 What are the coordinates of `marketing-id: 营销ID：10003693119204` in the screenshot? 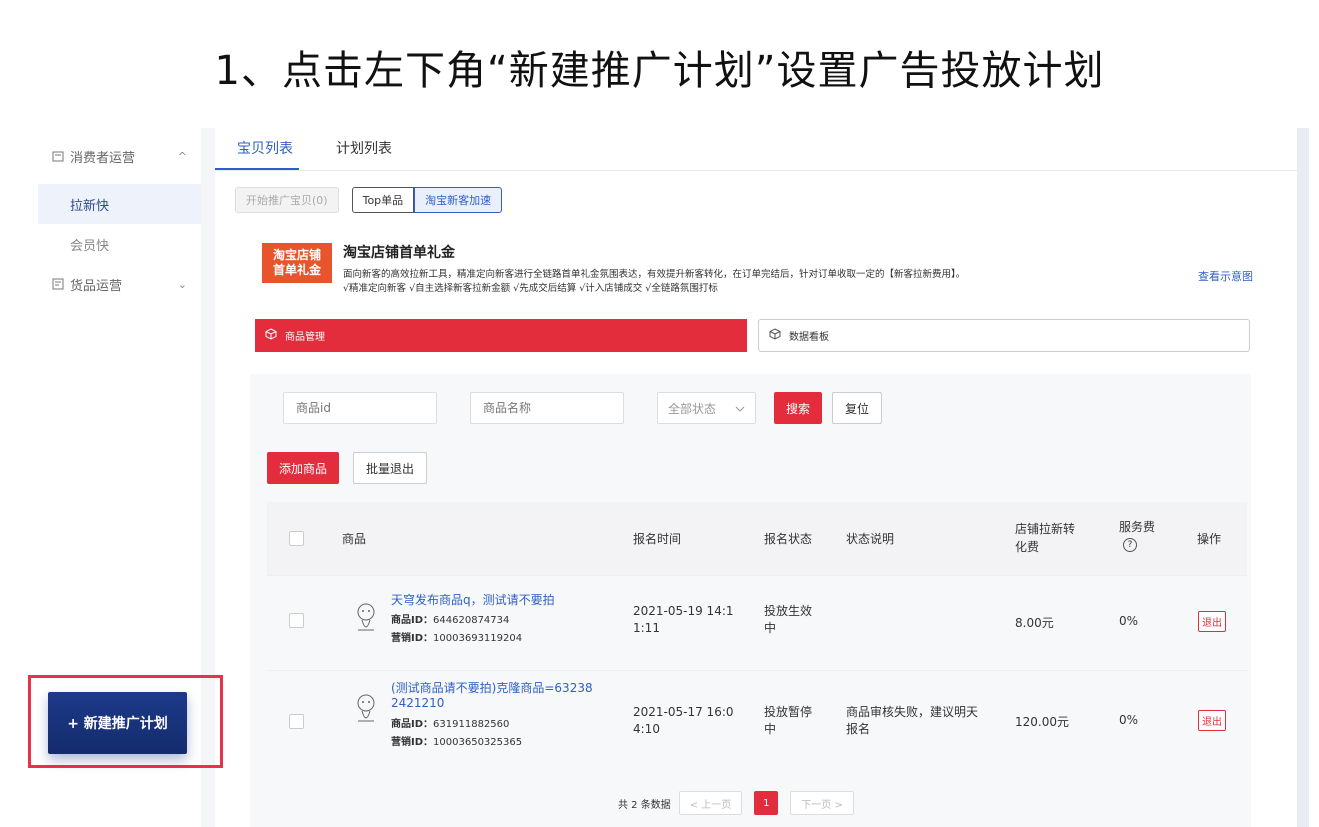 It's located at (456, 639).